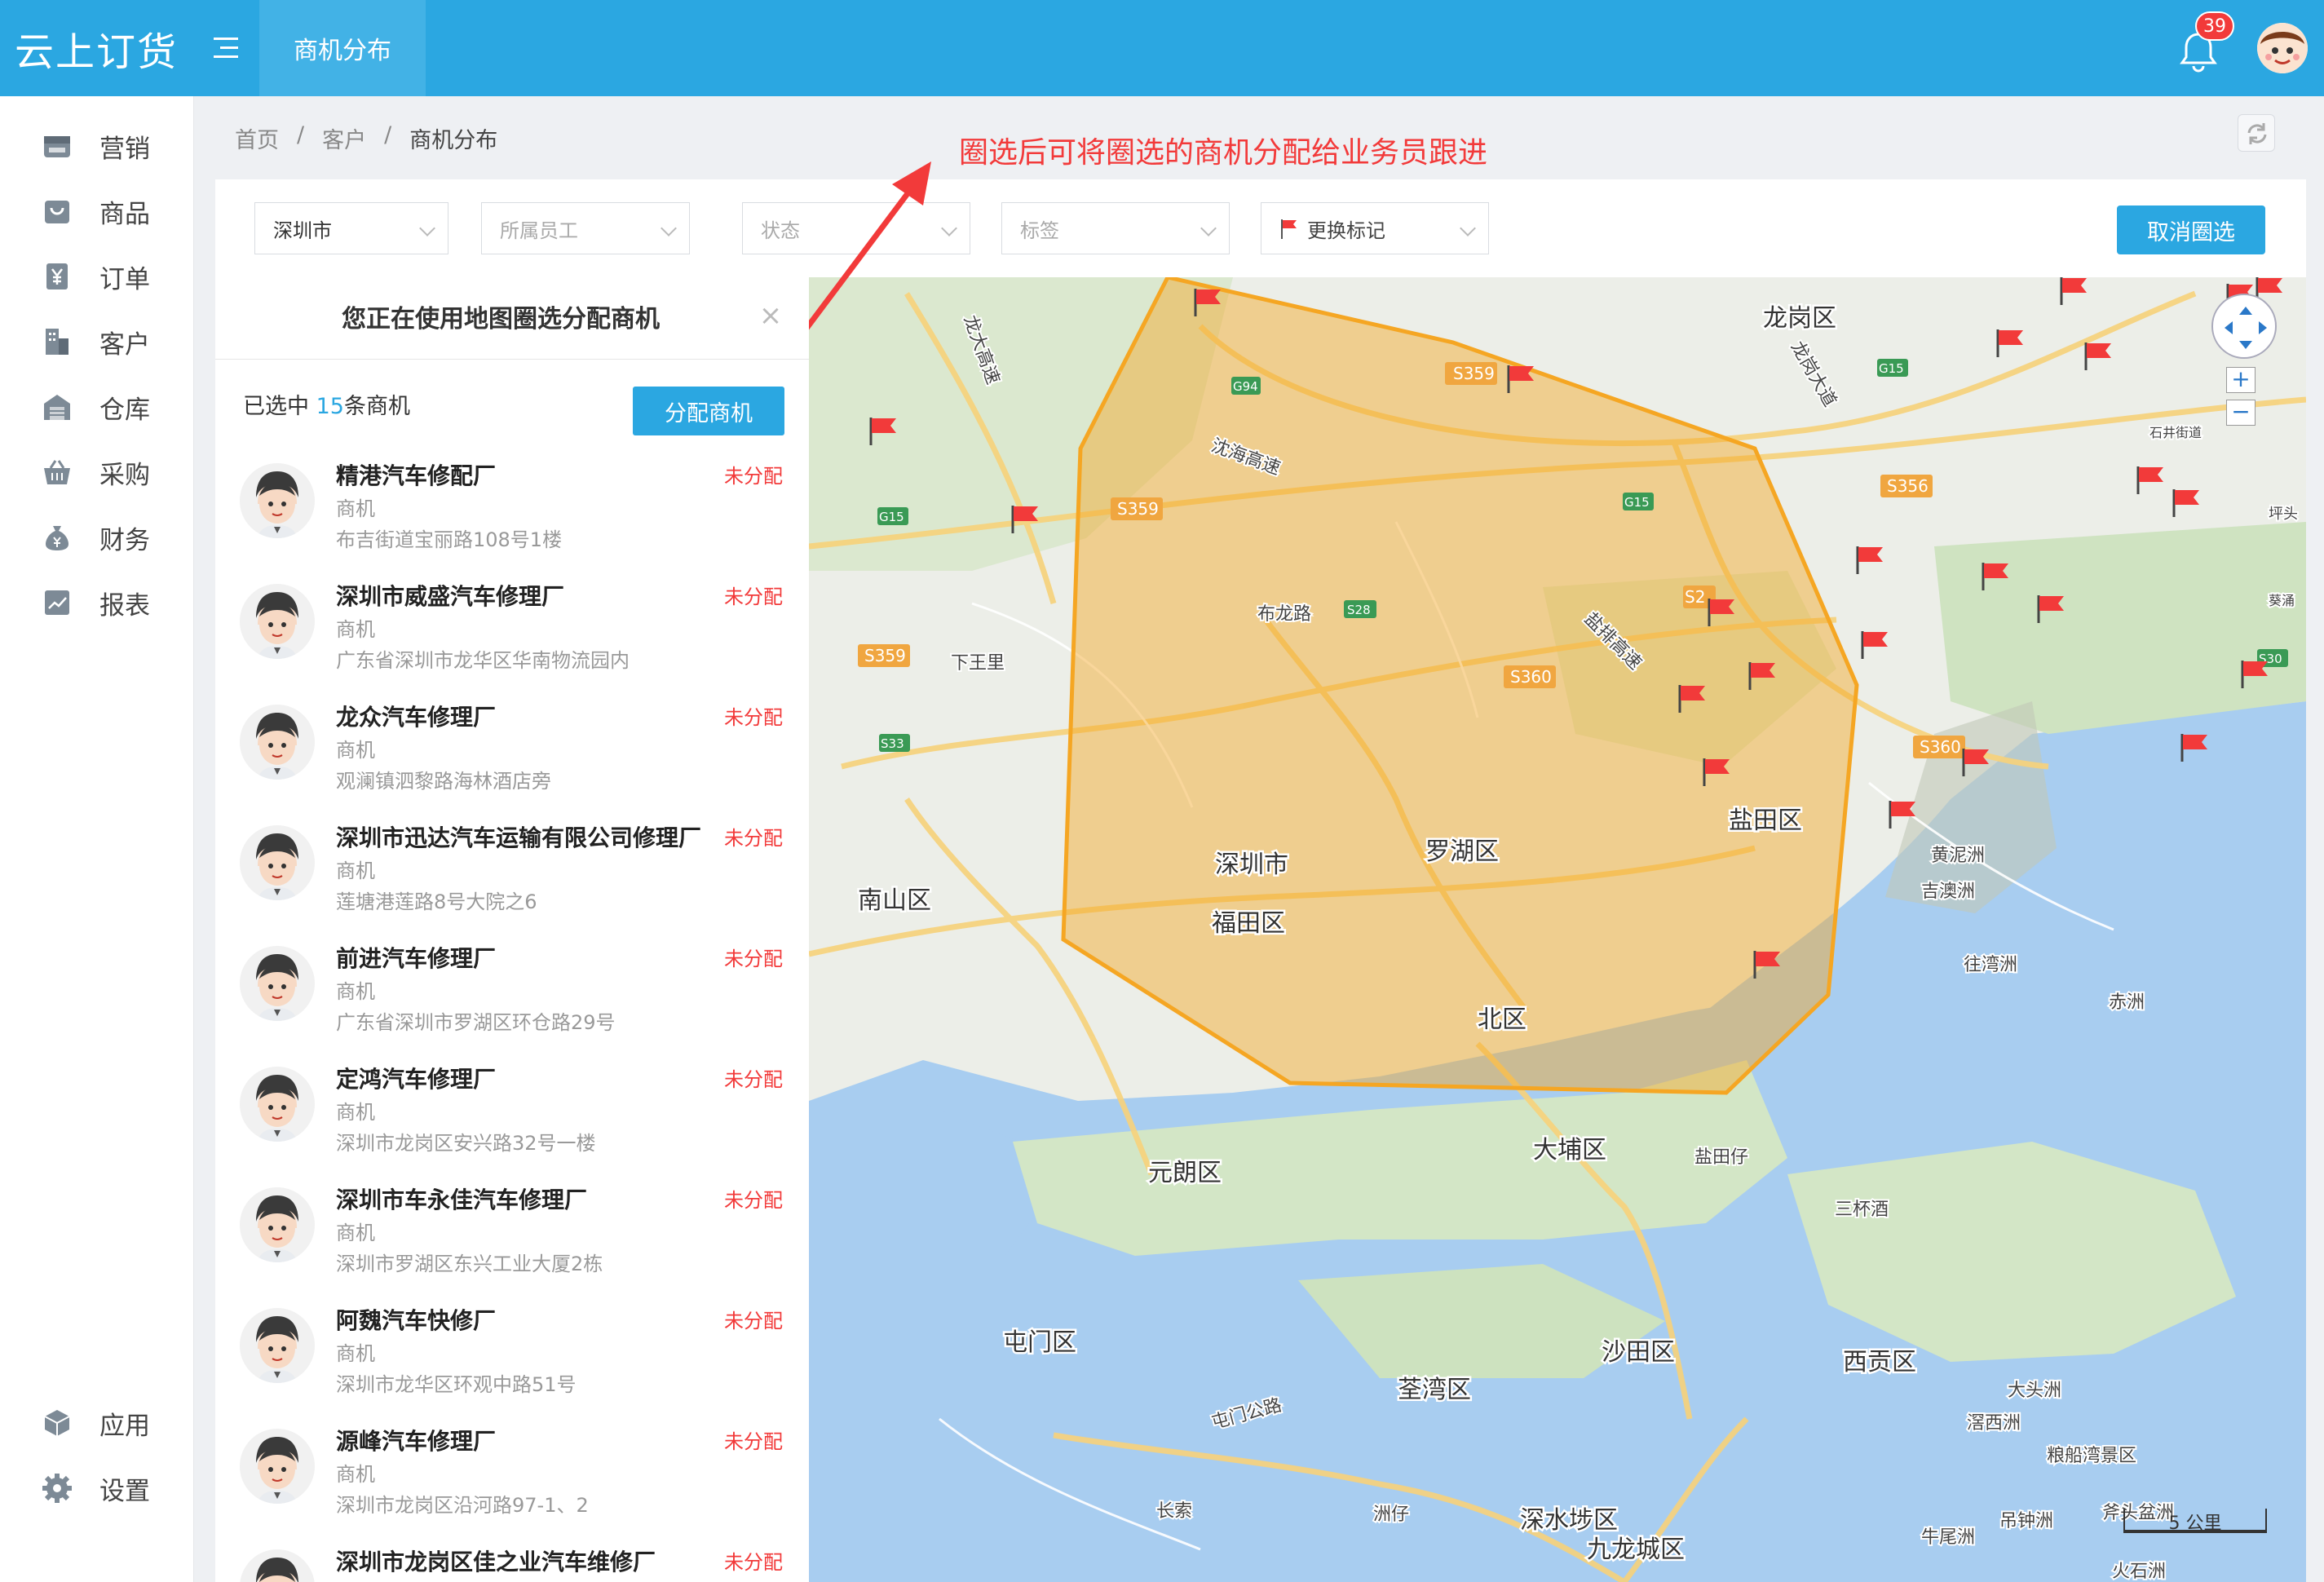  What do you see at coordinates (1360, 609) in the screenshot?
I see `road-badge: S28` at bounding box center [1360, 609].